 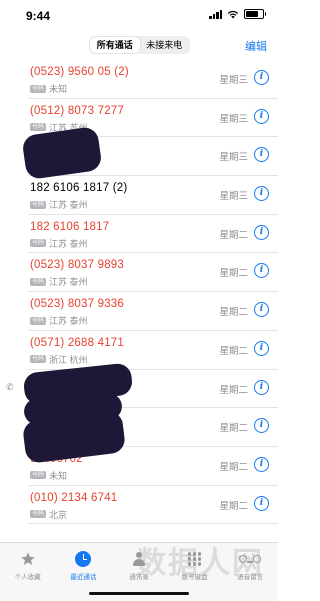 I want to click on call-number: (0571) 2688 4171, so click(x=77, y=342).